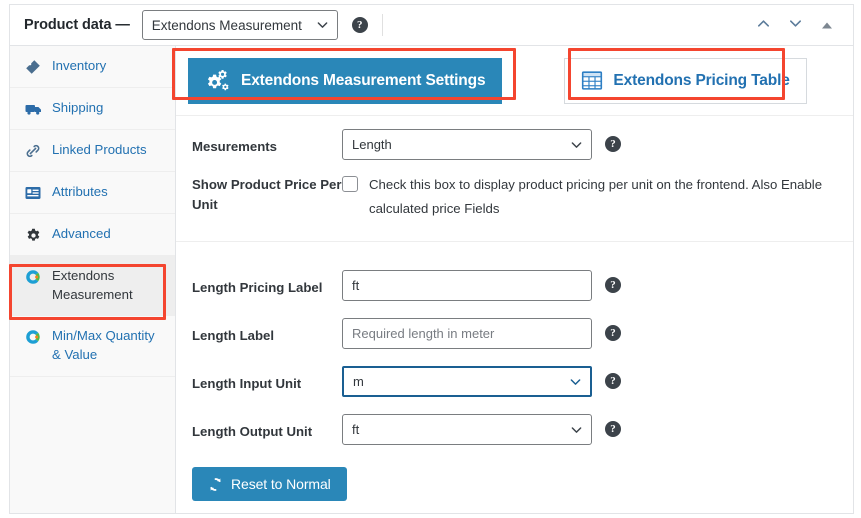 The image size is (861, 518). What do you see at coordinates (233, 335) in the screenshot?
I see `length-label-label: Length Label` at bounding box center [233, 335].